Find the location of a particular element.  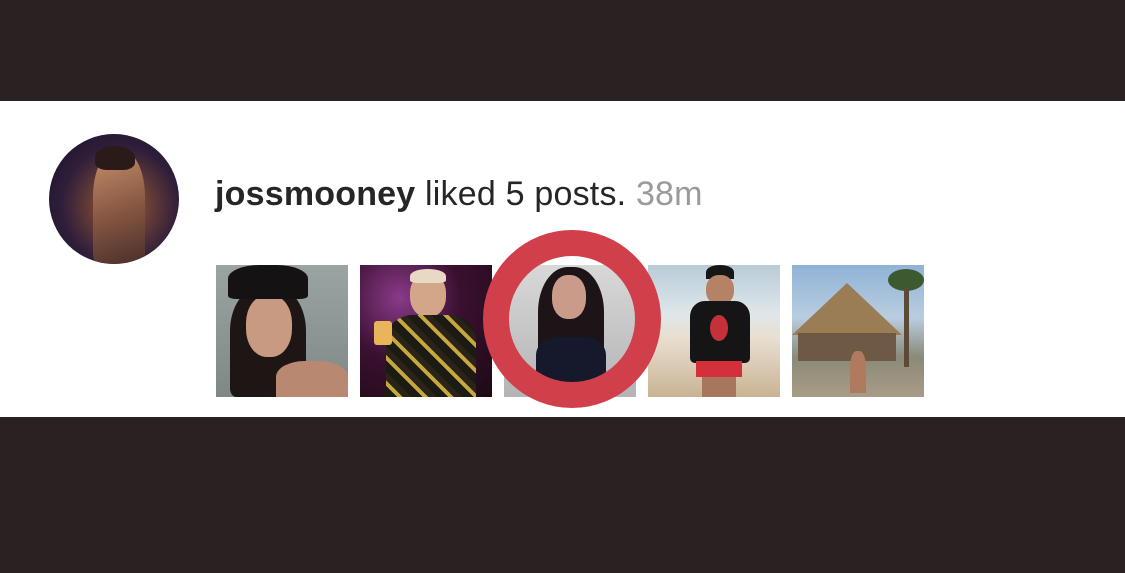

person-shape is located at coordinates (858, 372).